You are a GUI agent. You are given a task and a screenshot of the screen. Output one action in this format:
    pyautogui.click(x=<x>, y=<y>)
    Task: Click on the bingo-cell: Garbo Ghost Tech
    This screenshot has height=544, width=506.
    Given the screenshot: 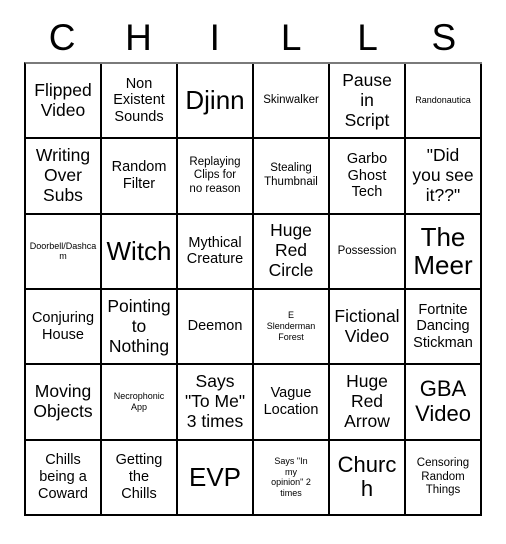 What is the action you would take?
    pyautogui.click(x=368, y=177)
    